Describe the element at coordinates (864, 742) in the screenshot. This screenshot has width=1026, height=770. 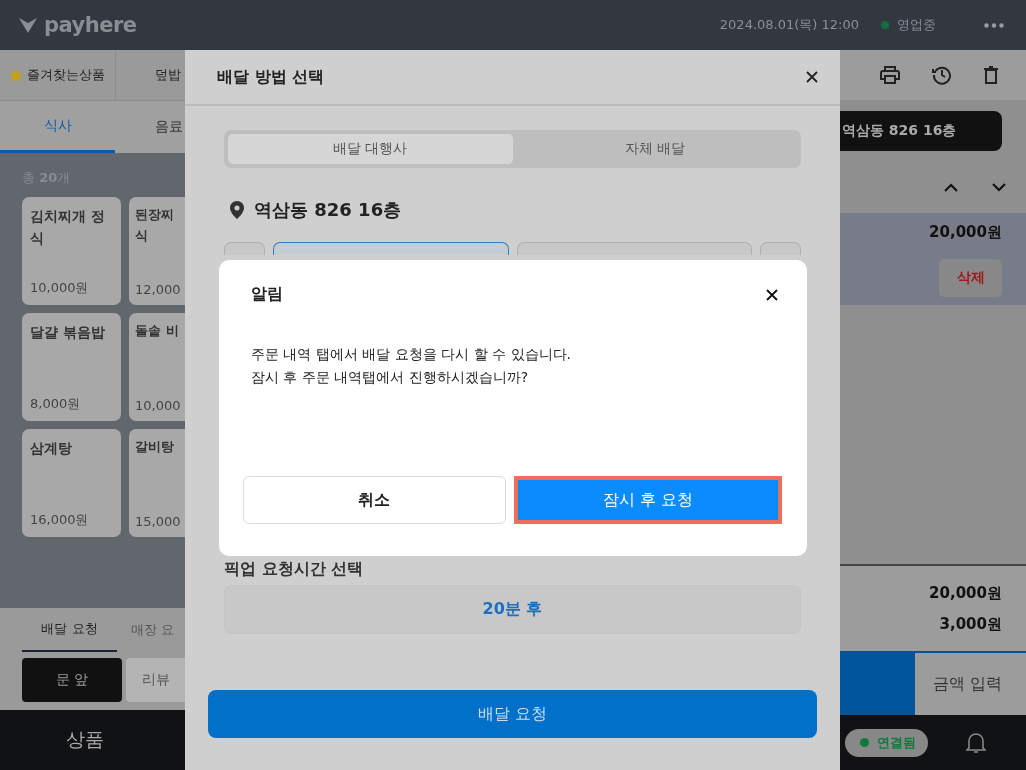
I see `connected-dot-icon` at that location.